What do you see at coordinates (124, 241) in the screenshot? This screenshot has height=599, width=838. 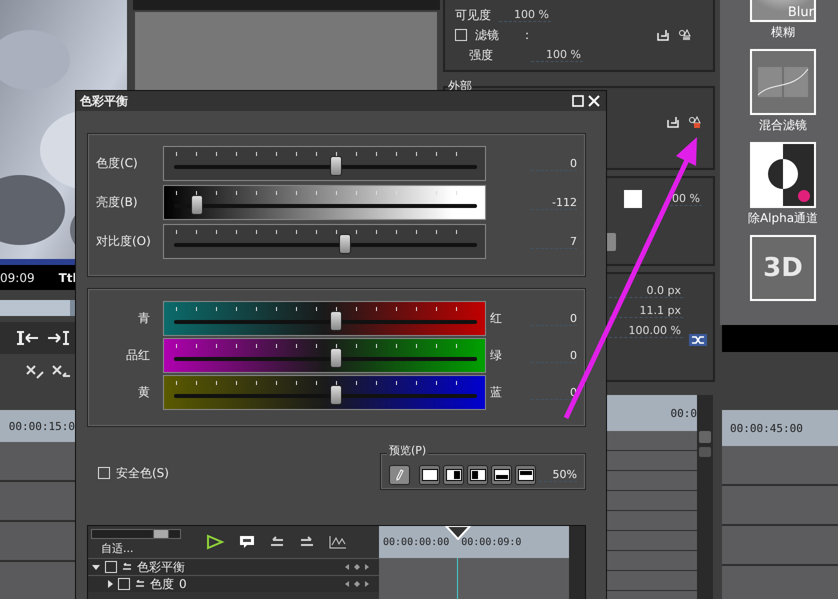 I see `slider-label: 对比度(O)` at bounding box center [124, 241].